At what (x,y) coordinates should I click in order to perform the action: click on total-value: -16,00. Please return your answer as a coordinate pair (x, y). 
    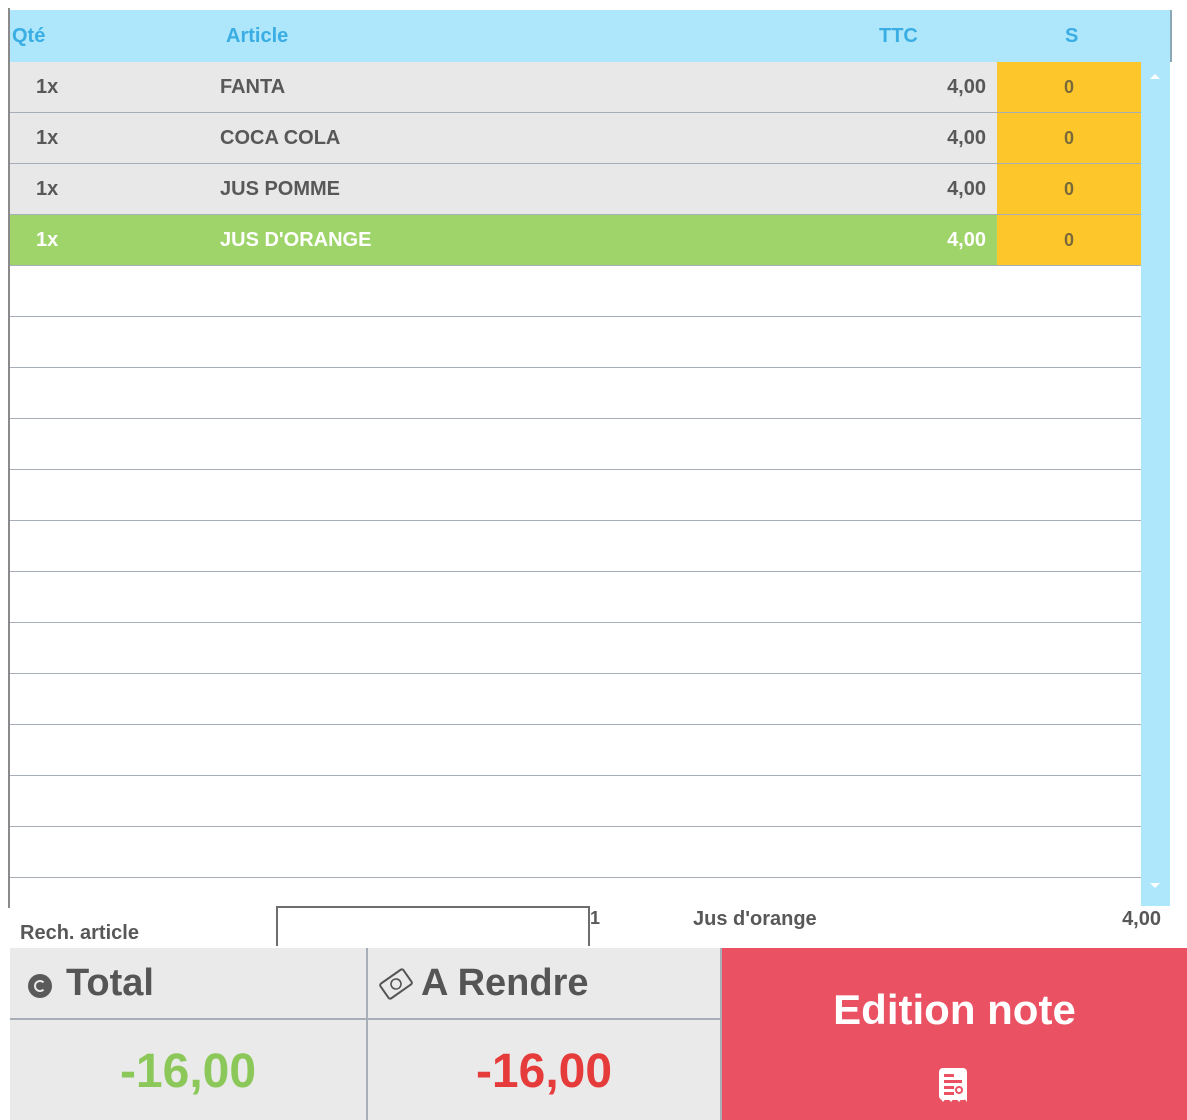
    Looking at the image, I should click on (188, 1071).